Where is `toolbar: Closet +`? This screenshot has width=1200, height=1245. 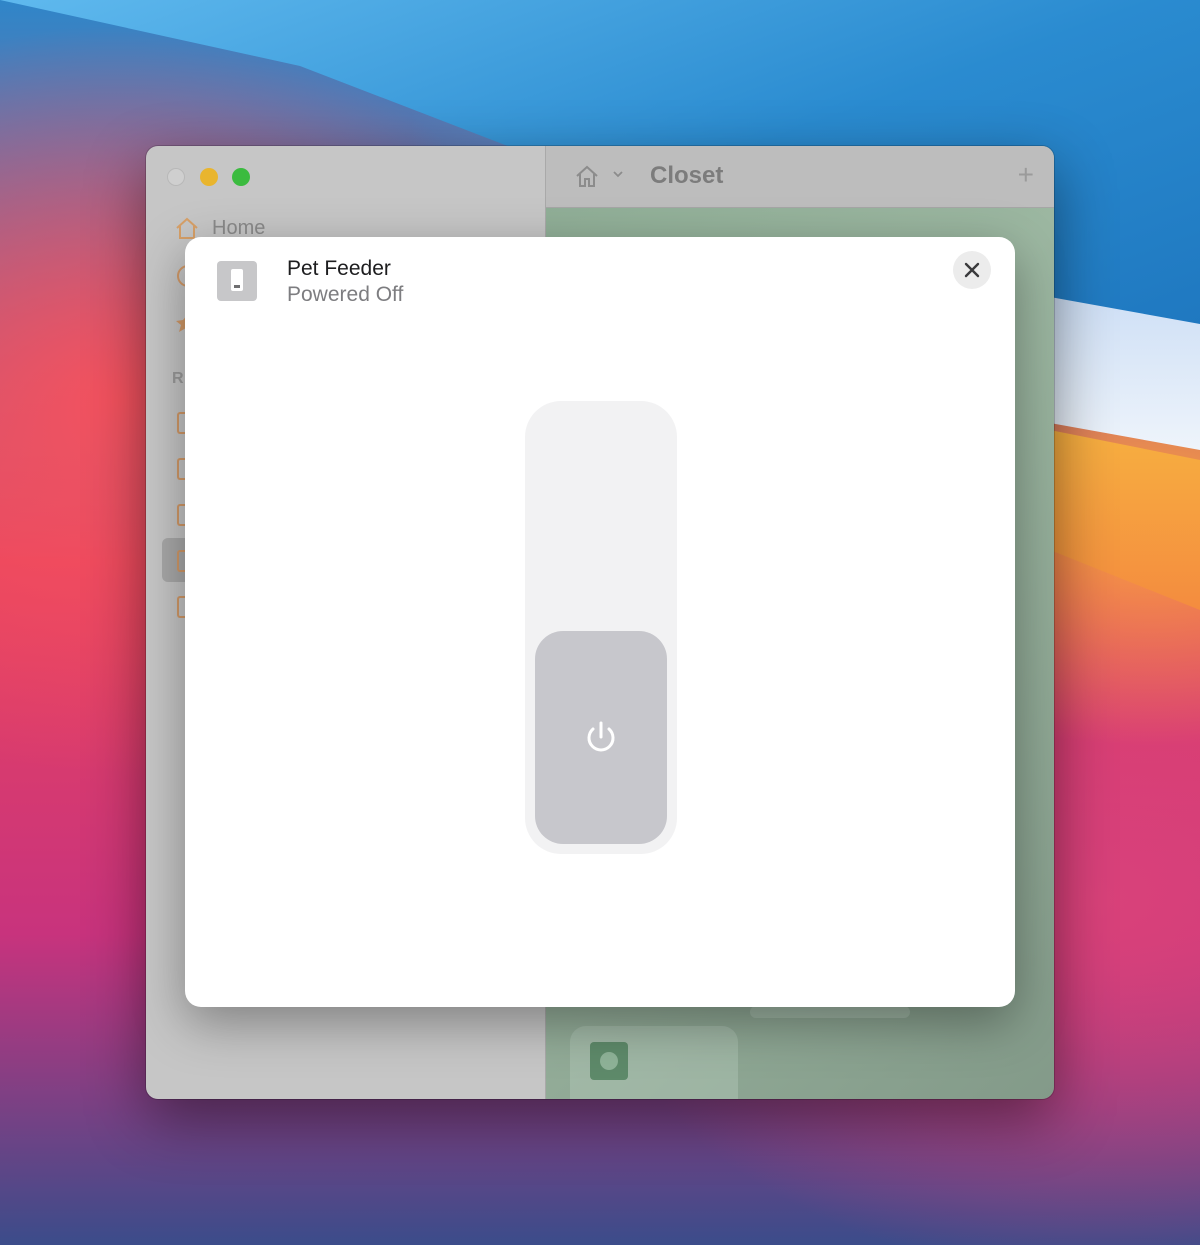 toolbar: Closet + is located at coordinates (800, 177).